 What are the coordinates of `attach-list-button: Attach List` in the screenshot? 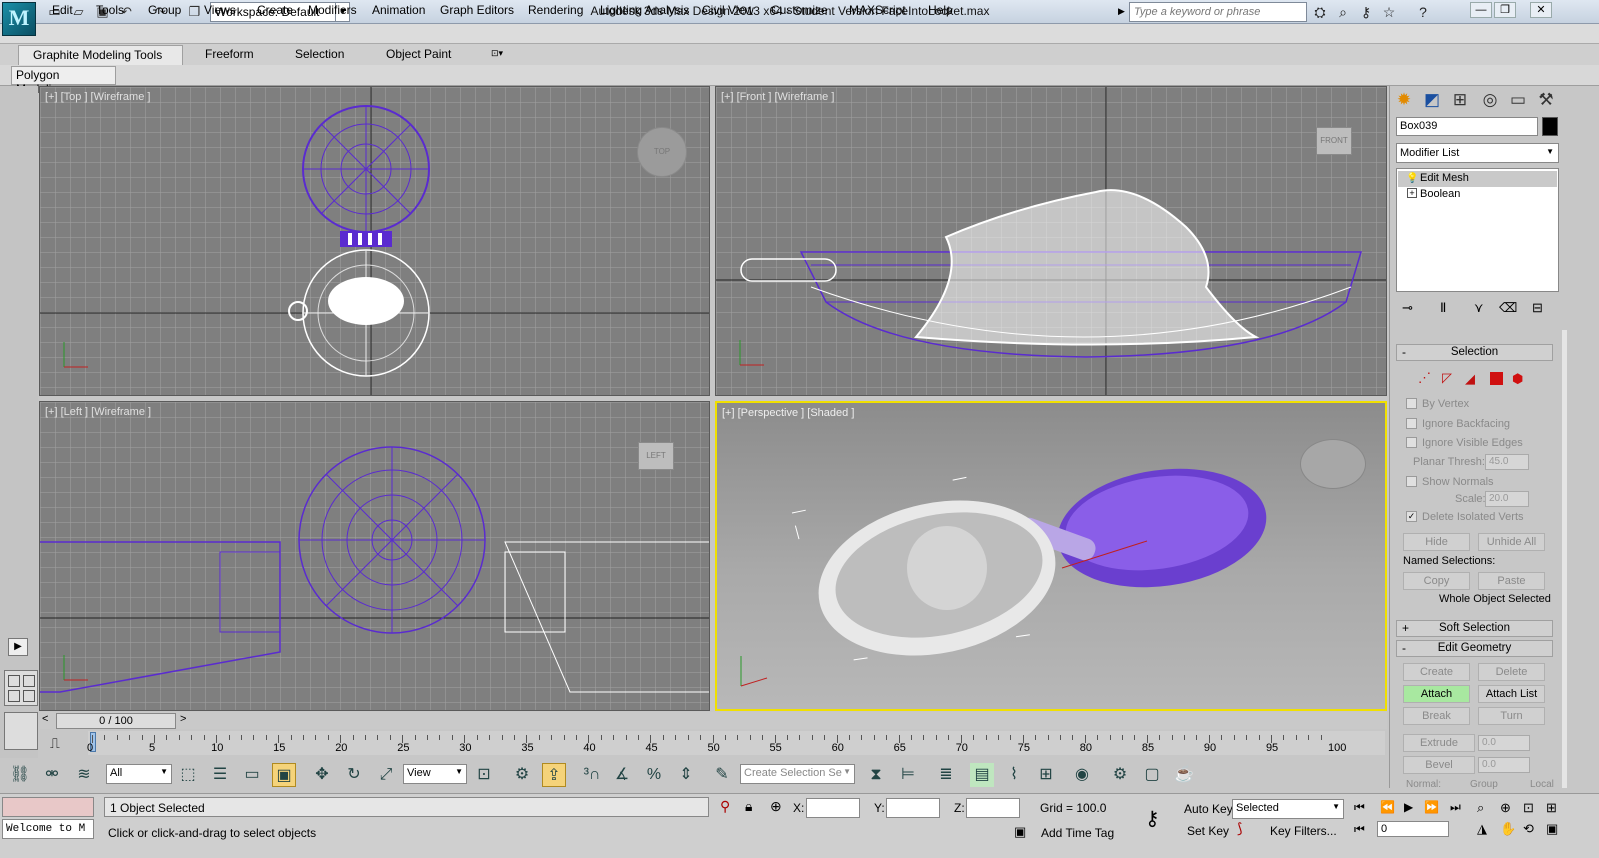 It's located at (1511, 694).